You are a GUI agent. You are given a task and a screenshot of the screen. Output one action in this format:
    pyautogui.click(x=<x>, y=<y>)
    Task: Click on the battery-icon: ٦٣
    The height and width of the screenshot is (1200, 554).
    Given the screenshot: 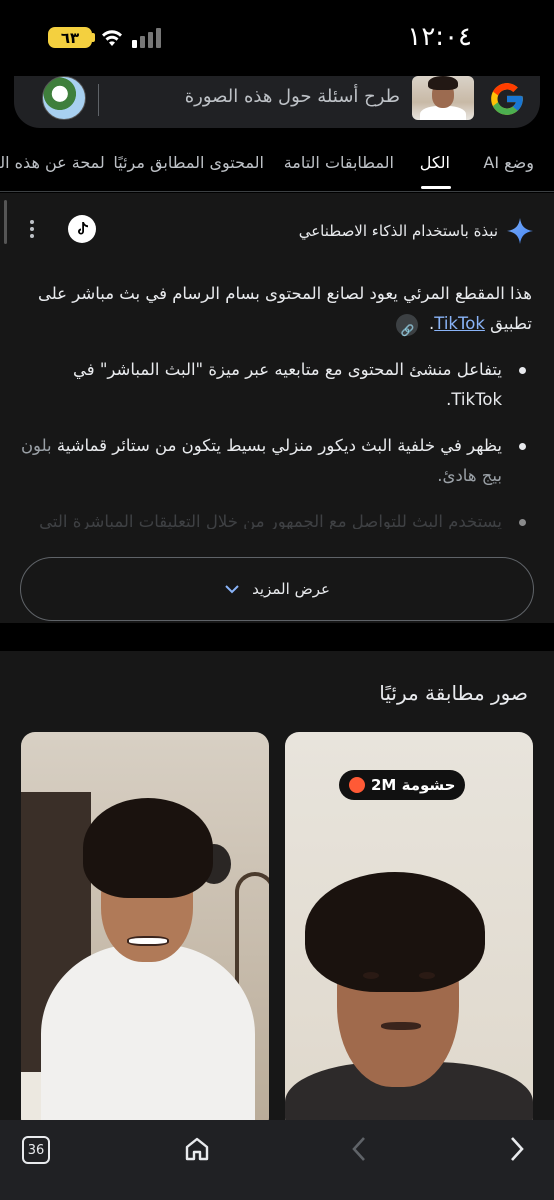 What is the action you would take?
    pyautogui.click(x=70, y=37)
    